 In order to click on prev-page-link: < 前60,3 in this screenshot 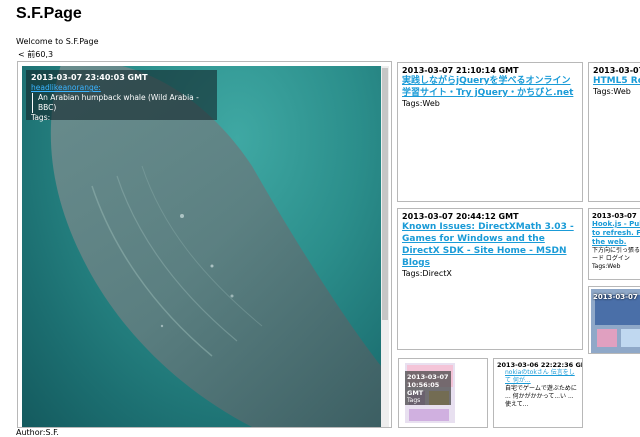, I will do `click(35, 54)`.